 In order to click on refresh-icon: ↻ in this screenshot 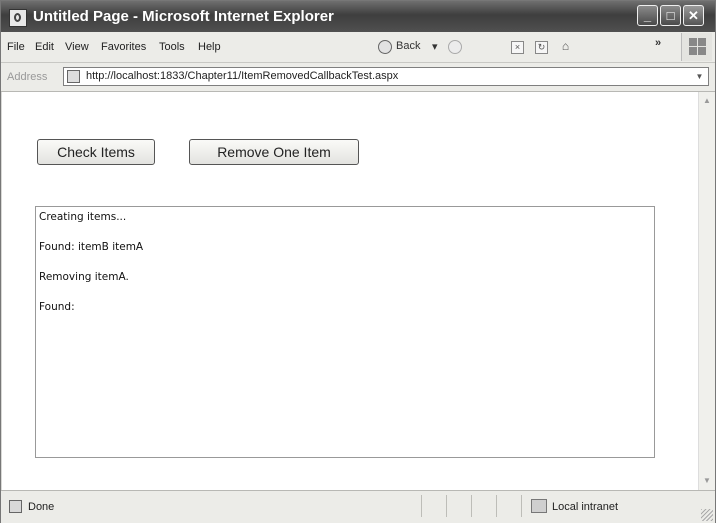, I will do `click(541, 47)`.